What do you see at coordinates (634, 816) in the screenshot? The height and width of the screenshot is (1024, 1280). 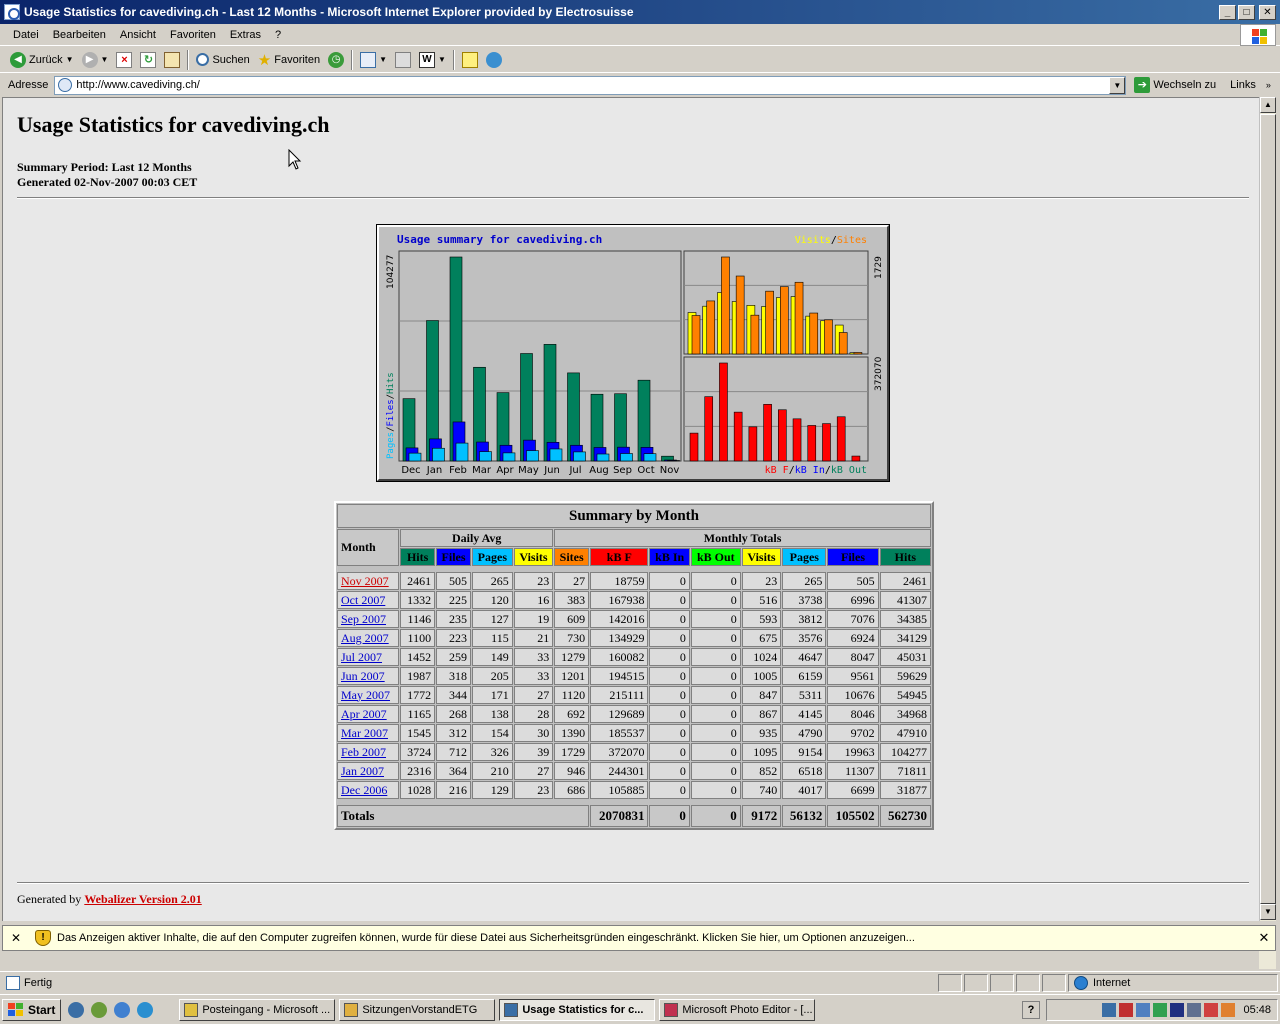 I see `totals-row: Totals 2070831 0 0 9172 56132 105502 562730` at bounding box center [634, 816].